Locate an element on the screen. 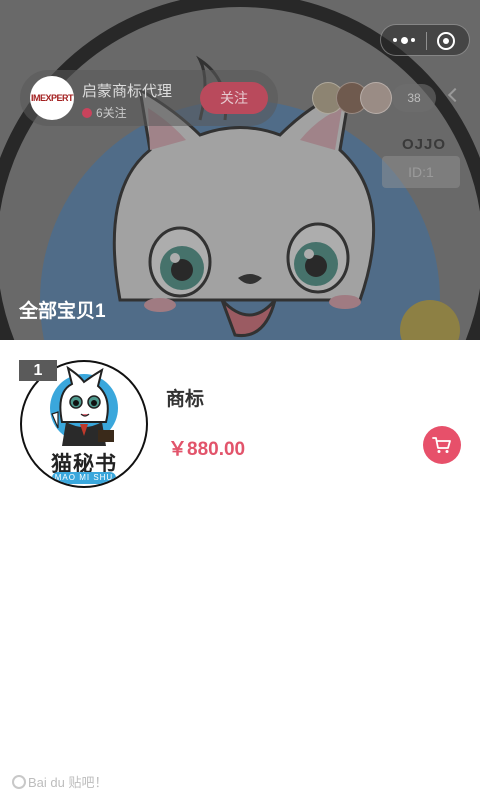  more-dots-icon is located at coordinates (404, 40).